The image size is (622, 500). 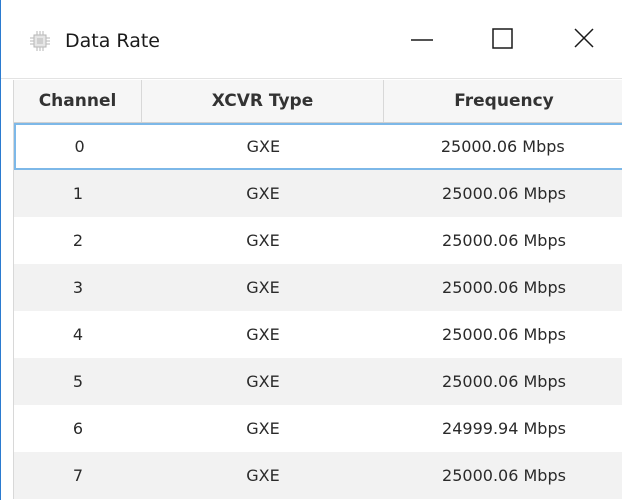 What do you see at coordinates (78, 101) in the screenshot?
I see `column-header-channel: Channel` at bounding box center [78, 101].